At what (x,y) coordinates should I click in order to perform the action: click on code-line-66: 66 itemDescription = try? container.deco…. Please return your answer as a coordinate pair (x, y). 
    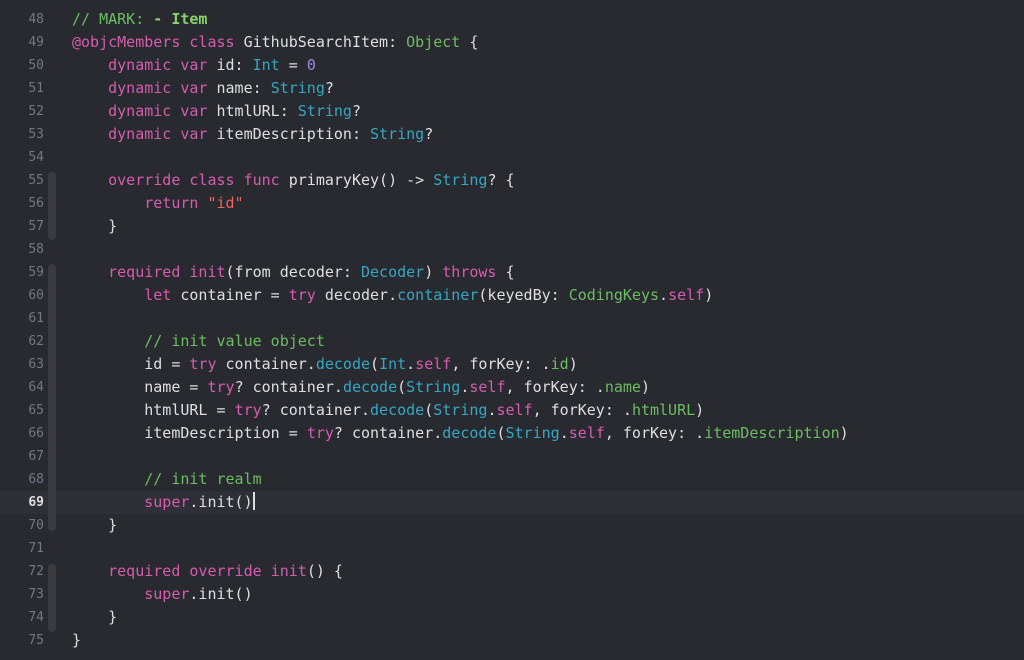
    Looking at the image, I should click on (512, 433).